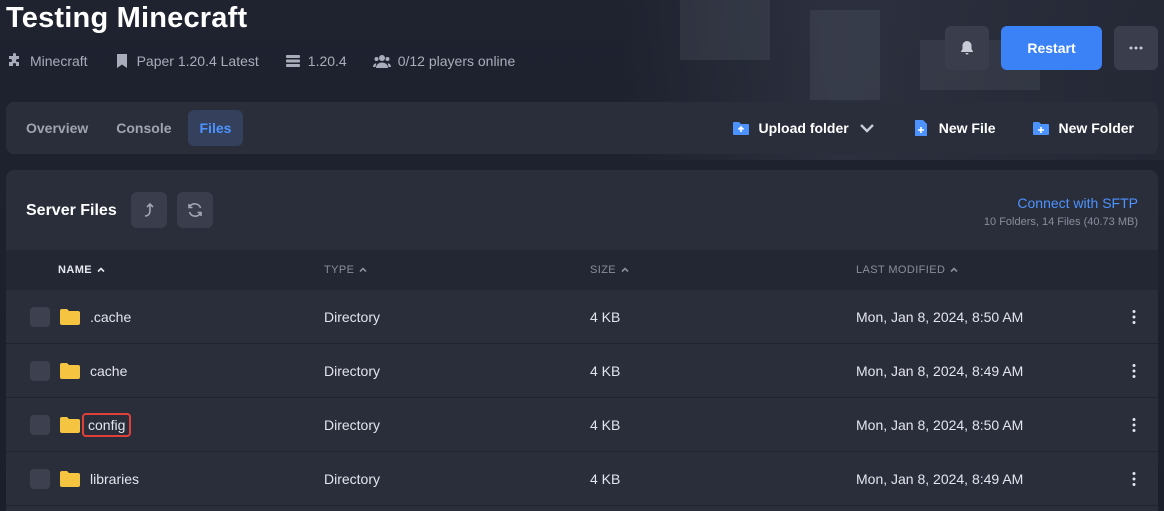 Image resolution: width=1164 pixels, height=511 pixels. I want to click on notifications-button, so click(967, 48).